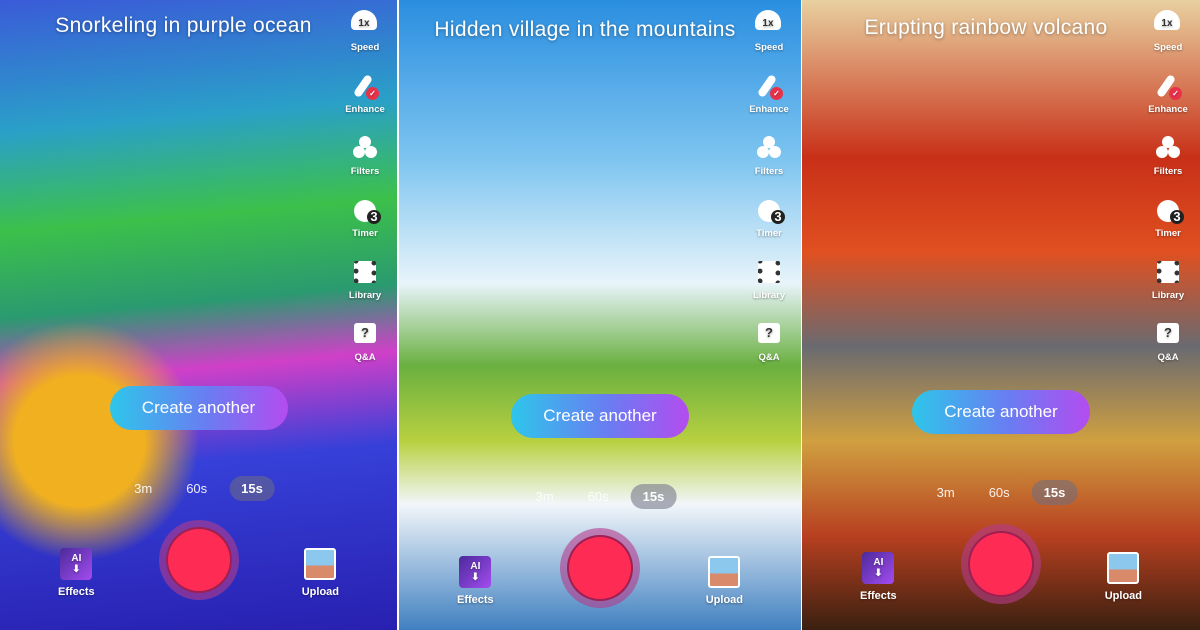  What do you see at coordinates (585, 29) in the screenshot?
I see `prompt-title: Hidden village in the mountains` at bounding box center [585, 29].